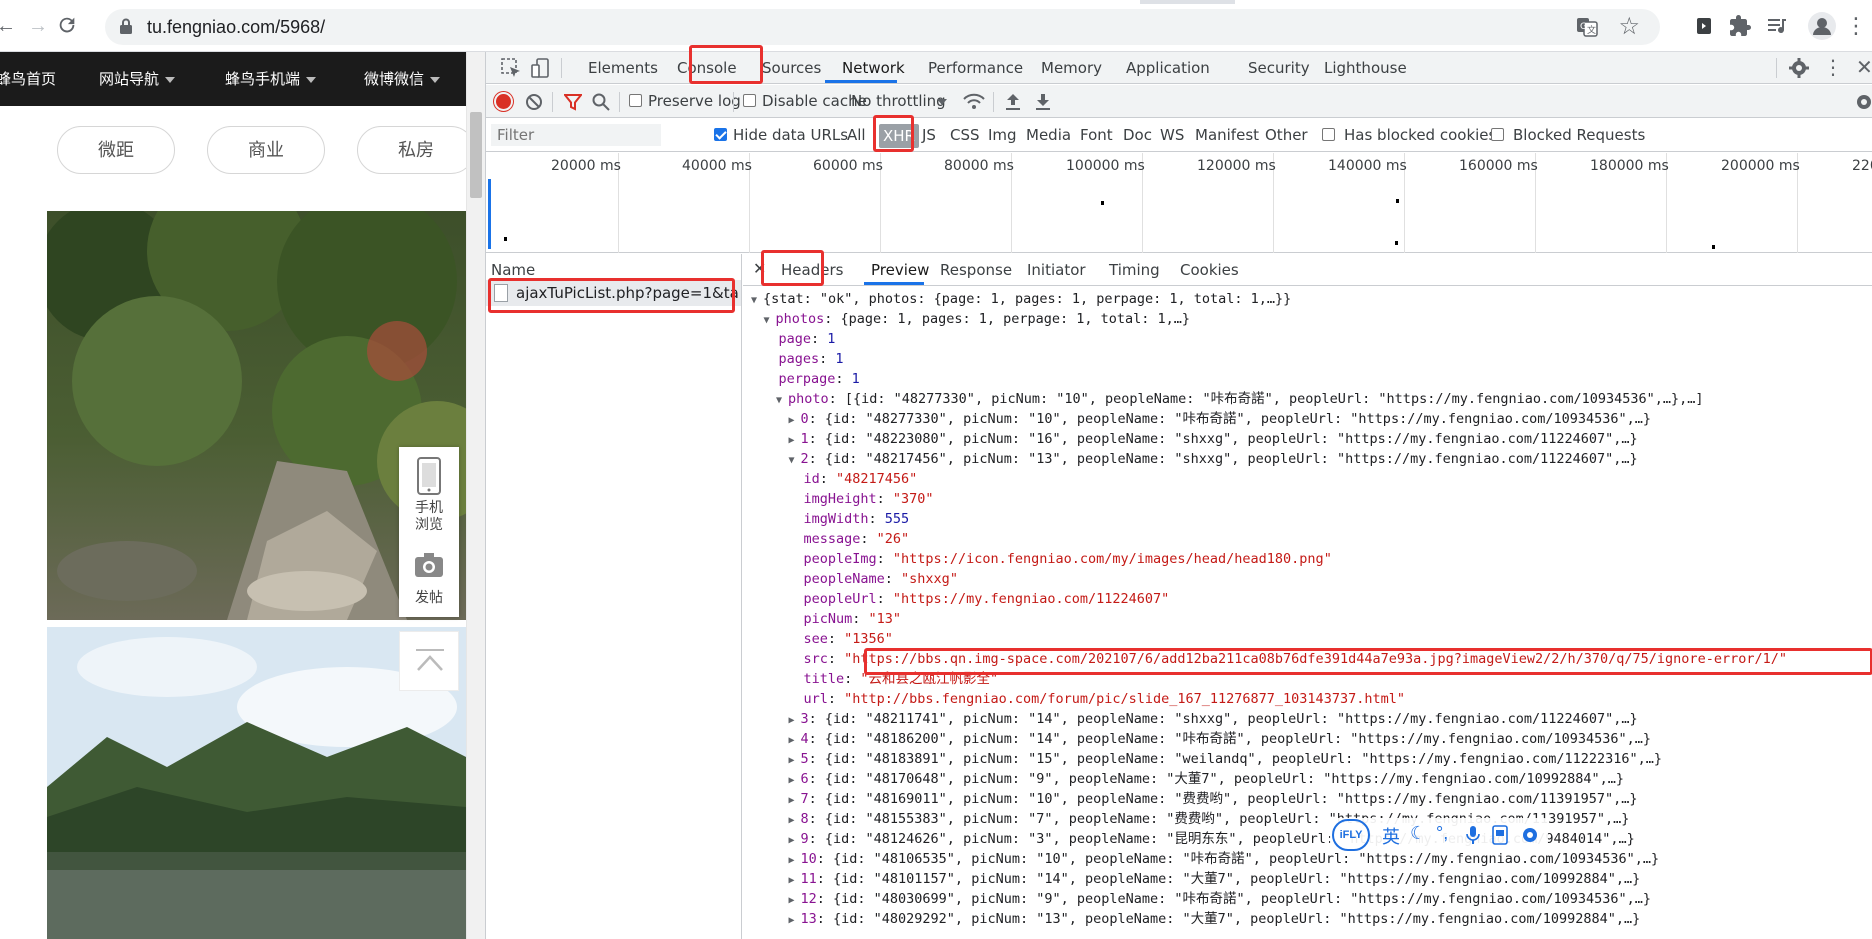 Image resolution: width=1872 pixels, height=939 pixels. I want to click on ifly-language-toggle: 英, so click(1391, 836).